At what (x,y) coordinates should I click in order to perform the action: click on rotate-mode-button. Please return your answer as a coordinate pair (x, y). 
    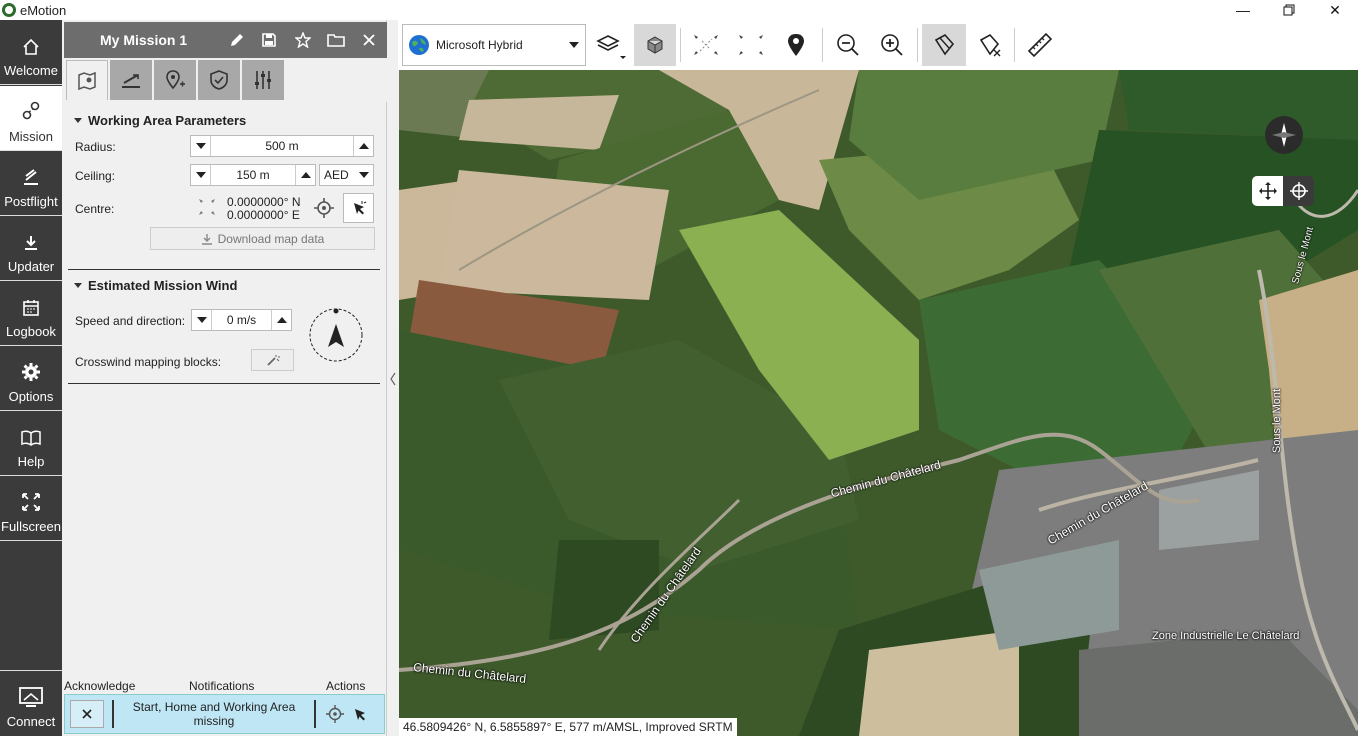
    Looking at the image, I should click on (1298, 191).